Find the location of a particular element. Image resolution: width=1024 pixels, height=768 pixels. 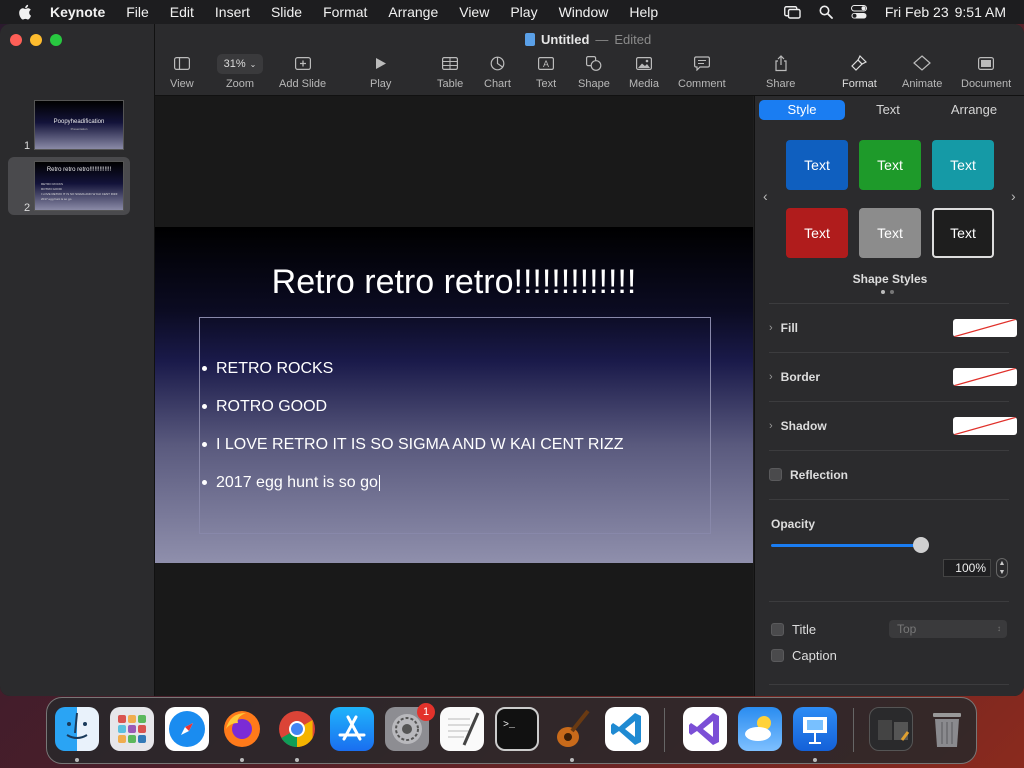

bullet-item: ROTRO GOOD is located at coordinates (263, 407).